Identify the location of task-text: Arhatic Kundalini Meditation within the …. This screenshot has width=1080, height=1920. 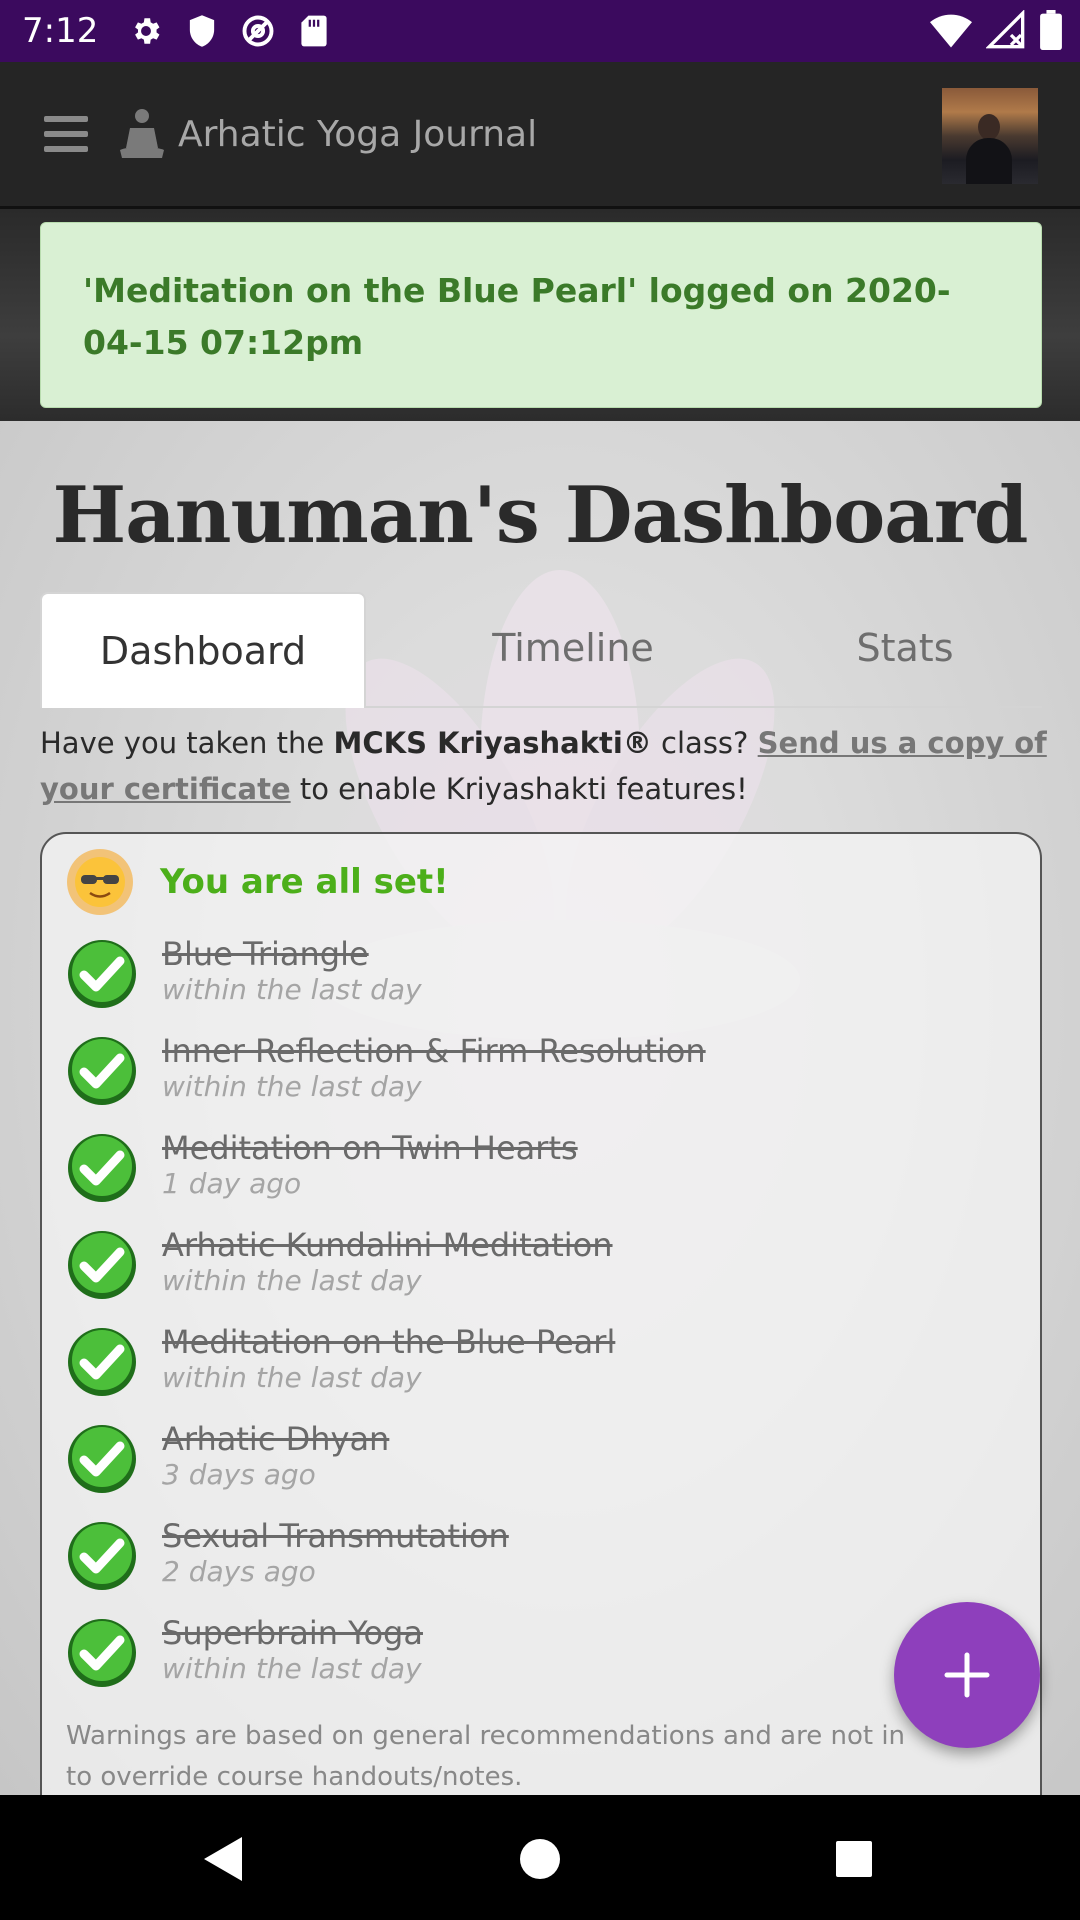
(387, 1261).